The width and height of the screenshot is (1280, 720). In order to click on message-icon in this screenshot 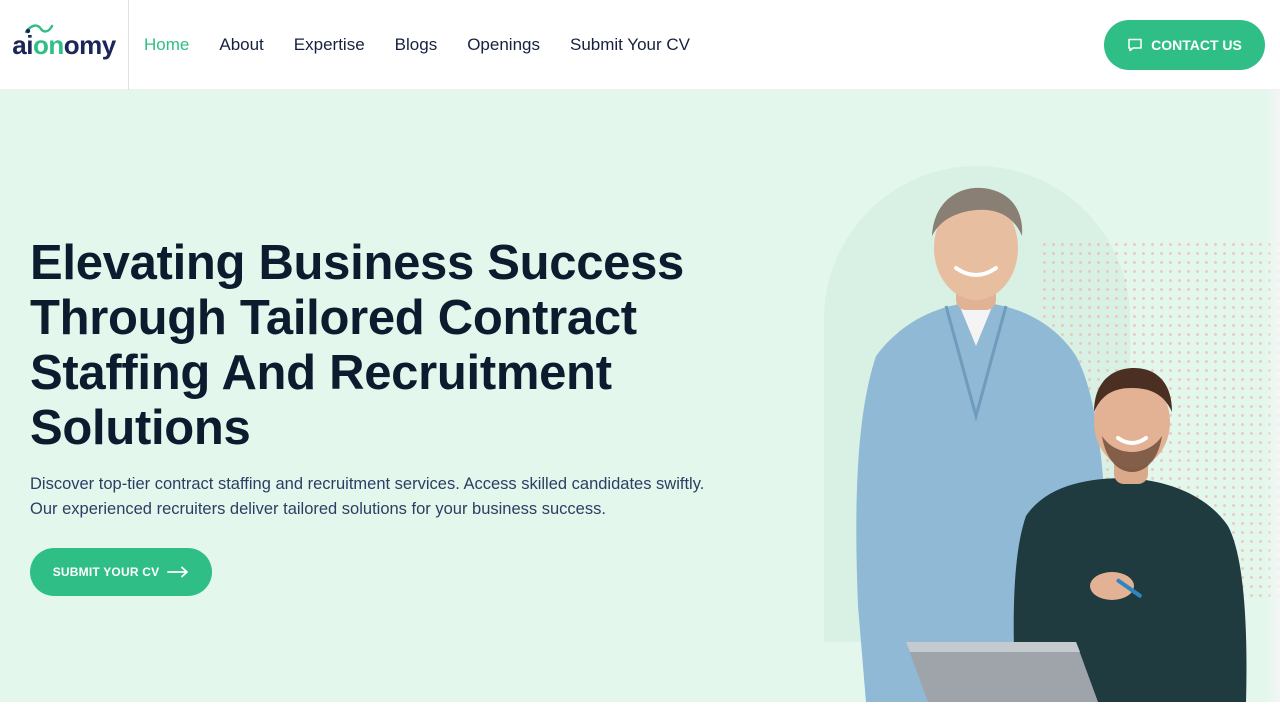, I will do `click(1135, 45)`.